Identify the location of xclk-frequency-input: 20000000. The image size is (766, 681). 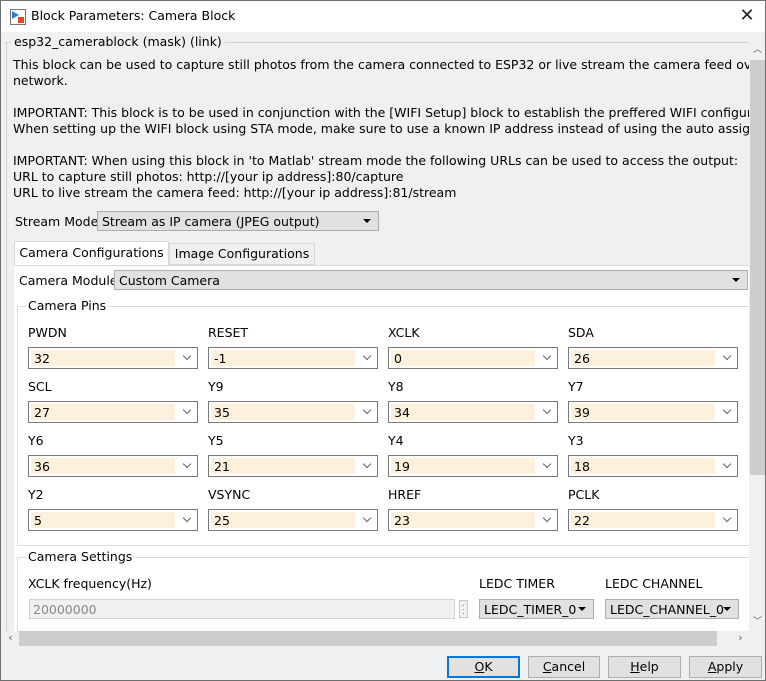
(242, 609).